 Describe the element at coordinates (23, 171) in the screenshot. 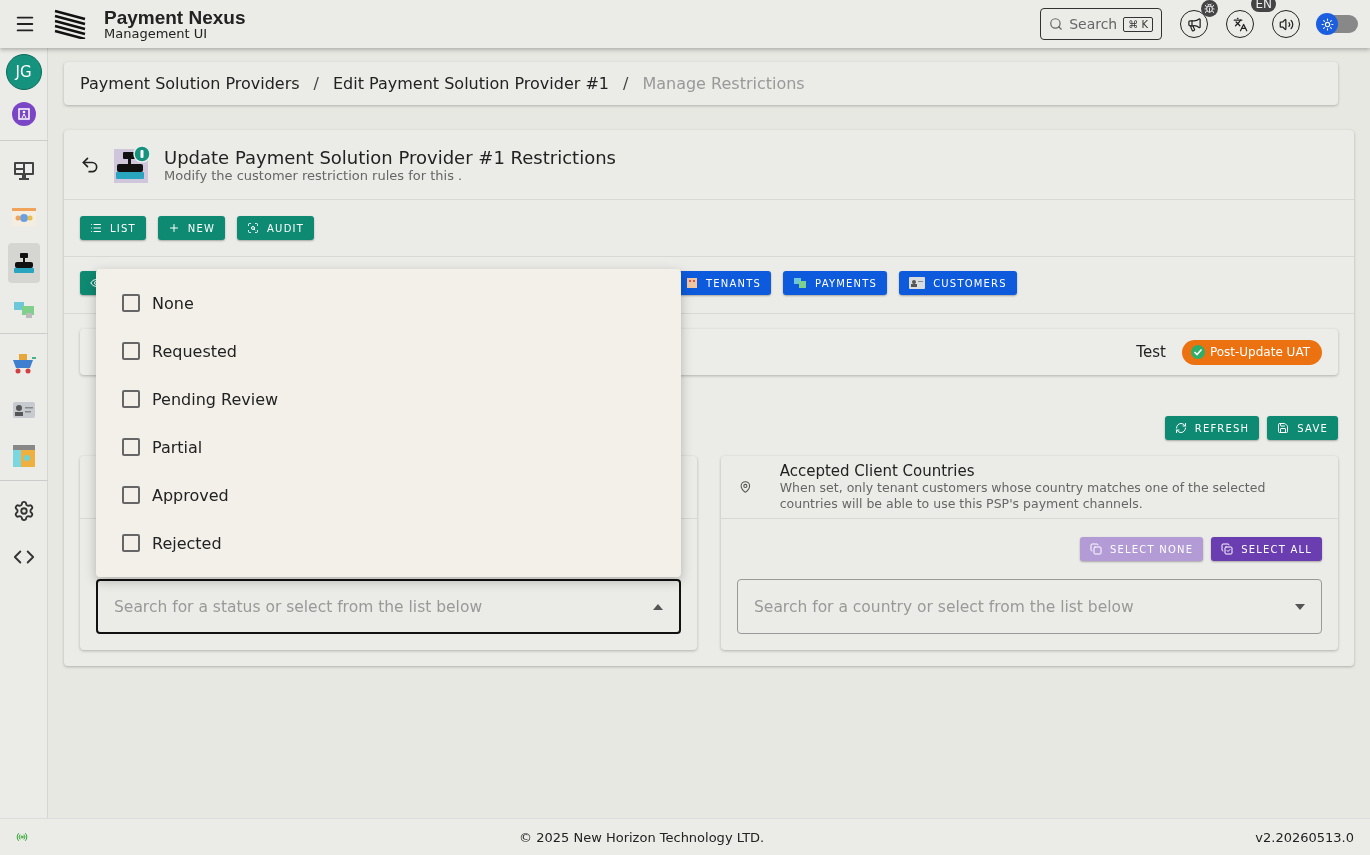

I see `monitor-icon` at that location.